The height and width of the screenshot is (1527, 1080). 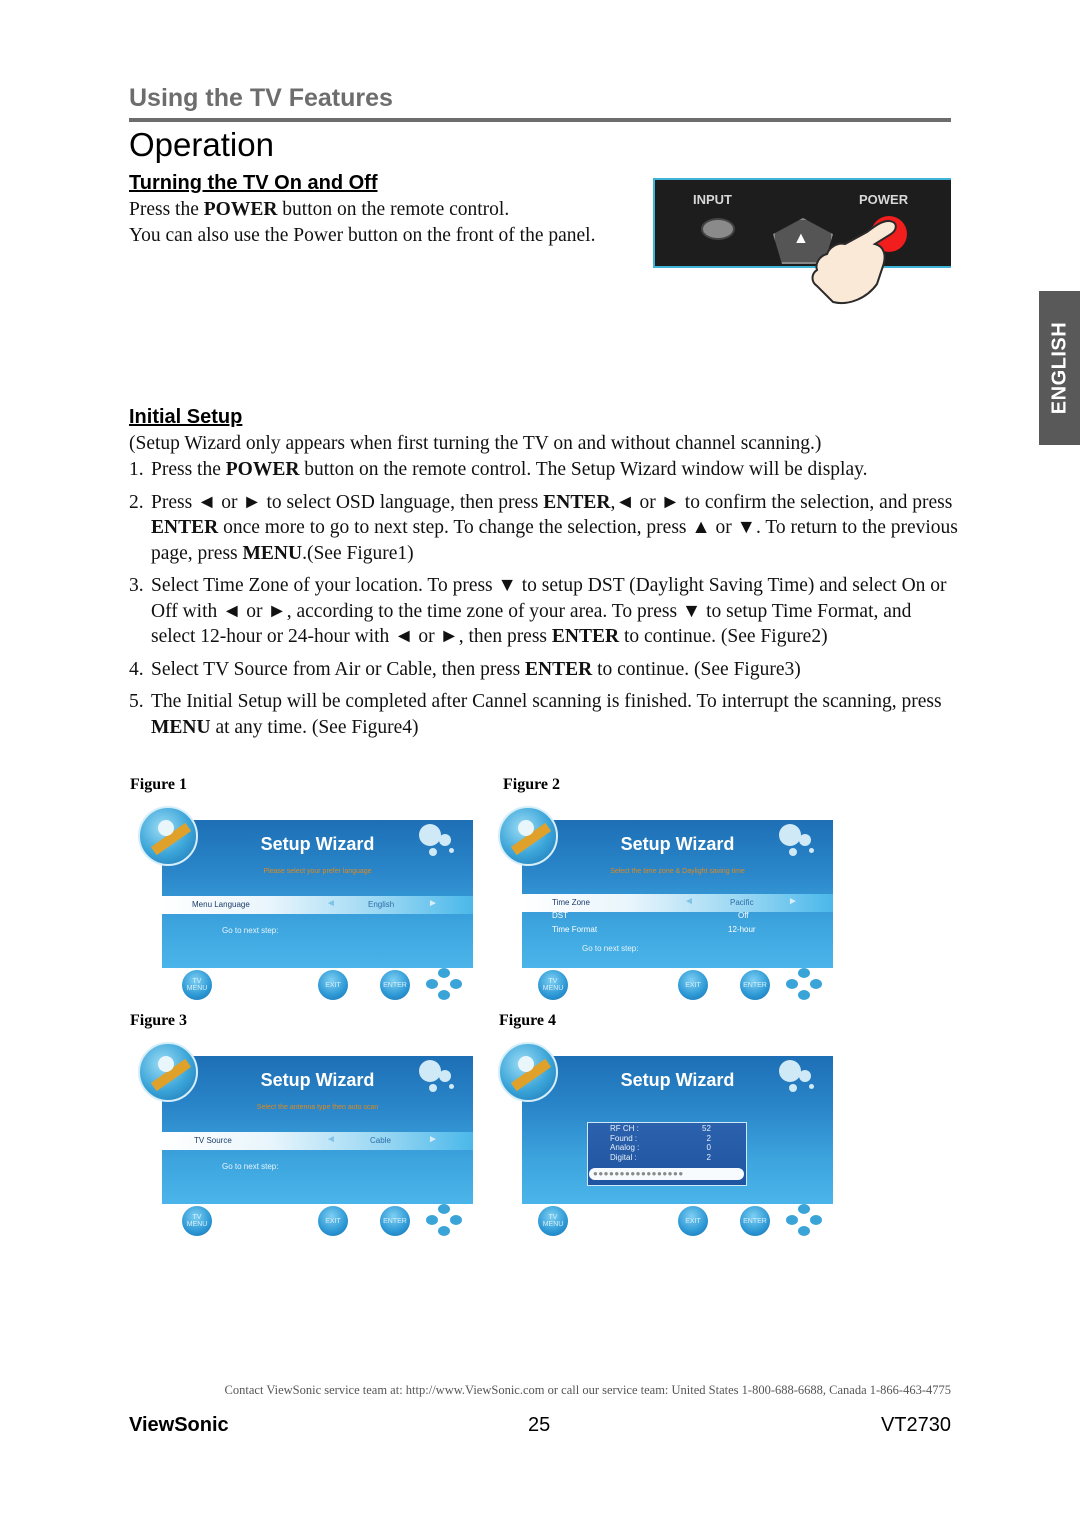 I want to click on page-title: Operation, so click(x=201, y=144).